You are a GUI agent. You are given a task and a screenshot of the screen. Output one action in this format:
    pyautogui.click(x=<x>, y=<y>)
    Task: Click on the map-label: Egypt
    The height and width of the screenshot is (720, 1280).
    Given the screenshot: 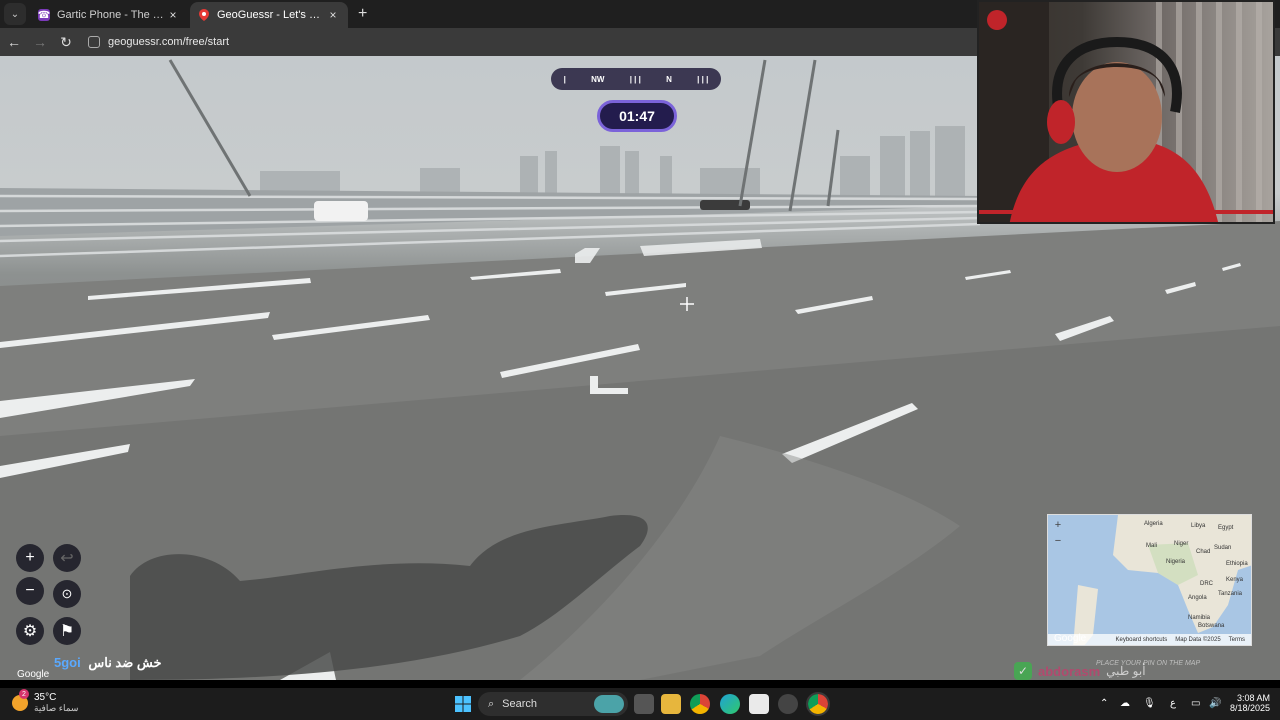 What is the action you would take?
    pyautogui.click(x=1226, y=528)
    